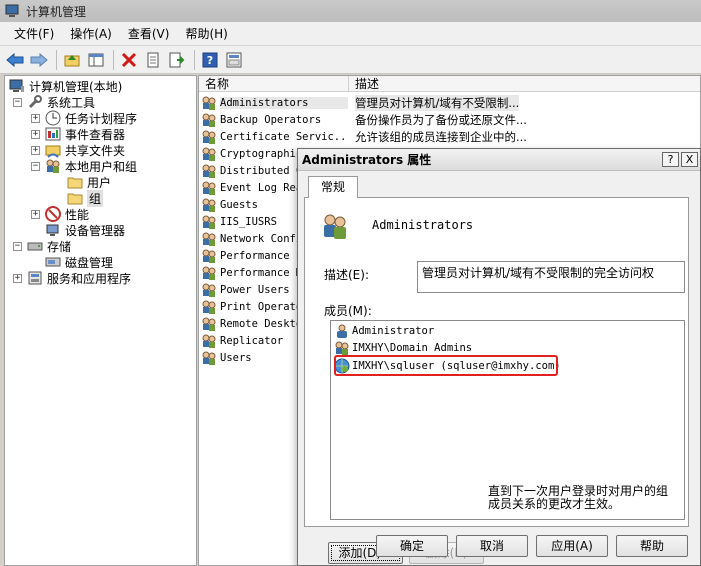  Describe the element at coordinates (34, 34) in the screenshot. I see `menu-file: 文件(F)` at that location.